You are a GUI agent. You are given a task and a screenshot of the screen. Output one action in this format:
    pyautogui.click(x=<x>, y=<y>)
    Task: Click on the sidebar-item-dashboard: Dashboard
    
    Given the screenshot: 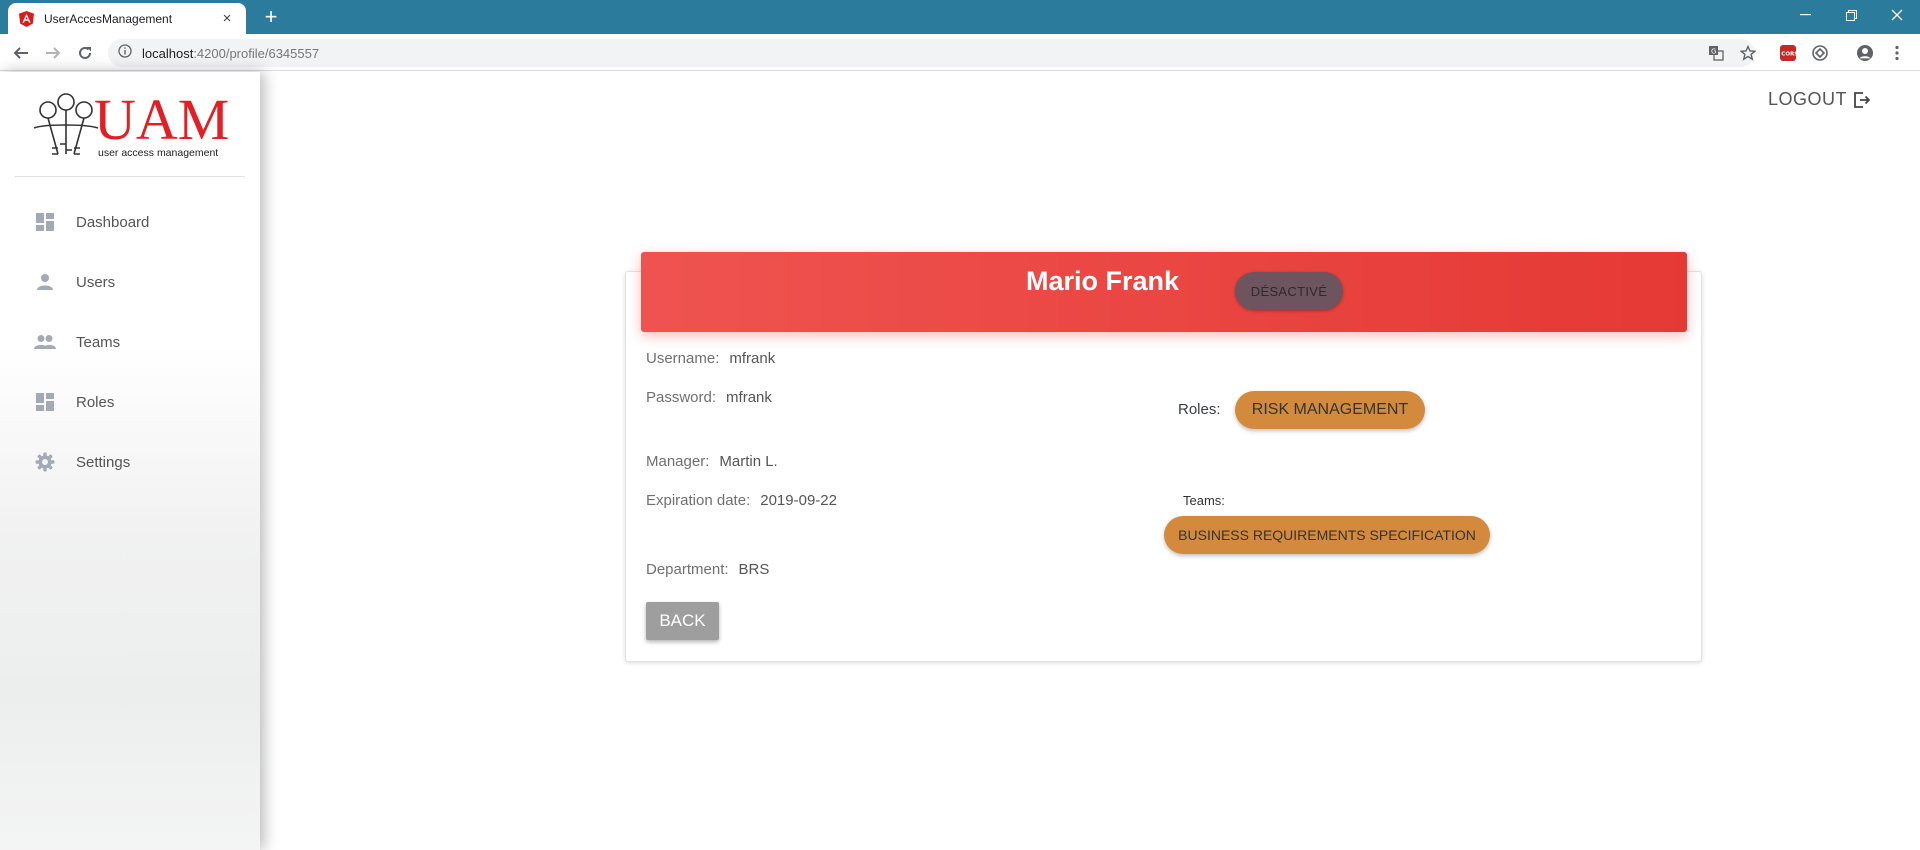 What is the action you would take?
    pyautogui.click(x=130, y=222)
    